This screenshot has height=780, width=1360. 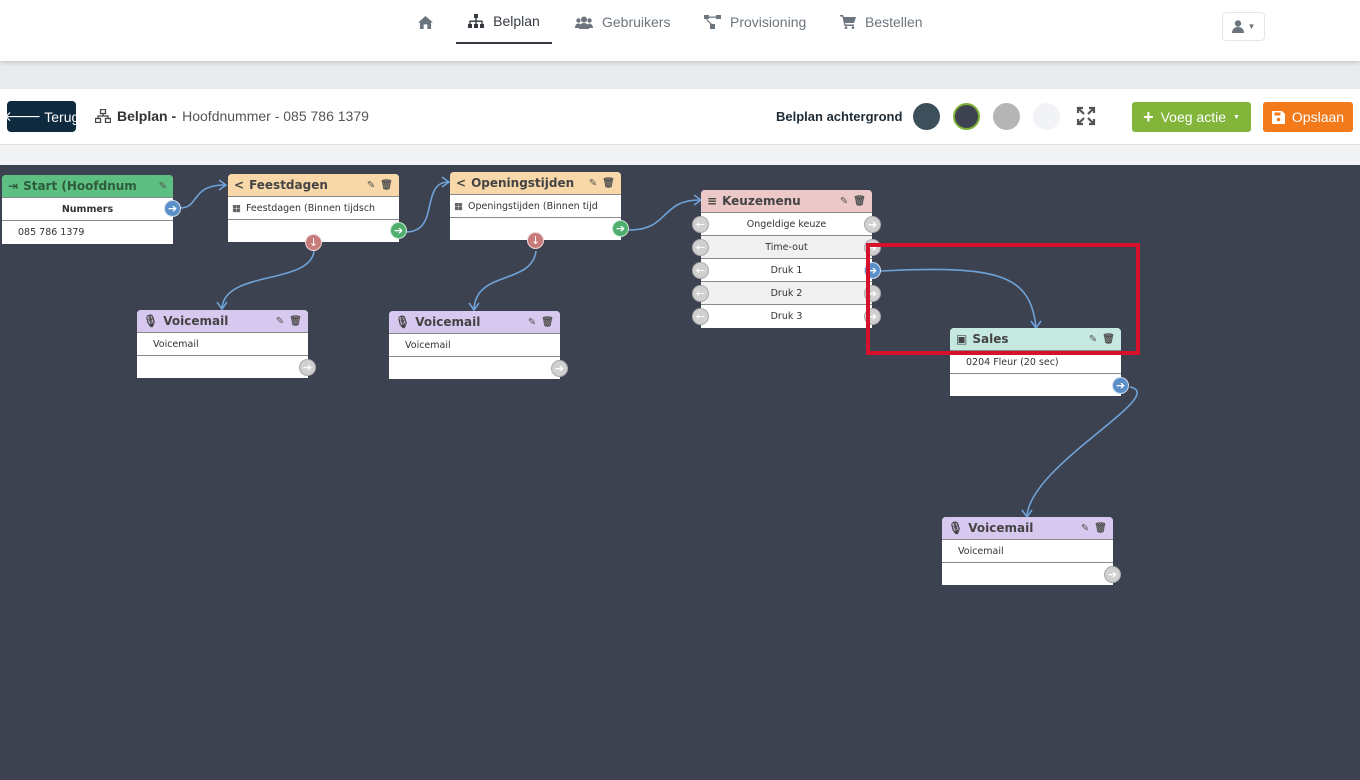 What do you see at coordinates (584, 22) in the screenshot?
I see `users-icon` at bounding box center [584, 22].